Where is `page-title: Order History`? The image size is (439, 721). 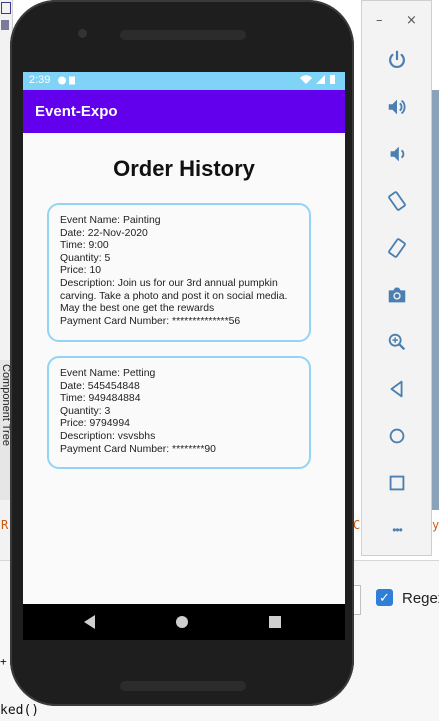 page-title: Order History is located at coordinates (184, 168).